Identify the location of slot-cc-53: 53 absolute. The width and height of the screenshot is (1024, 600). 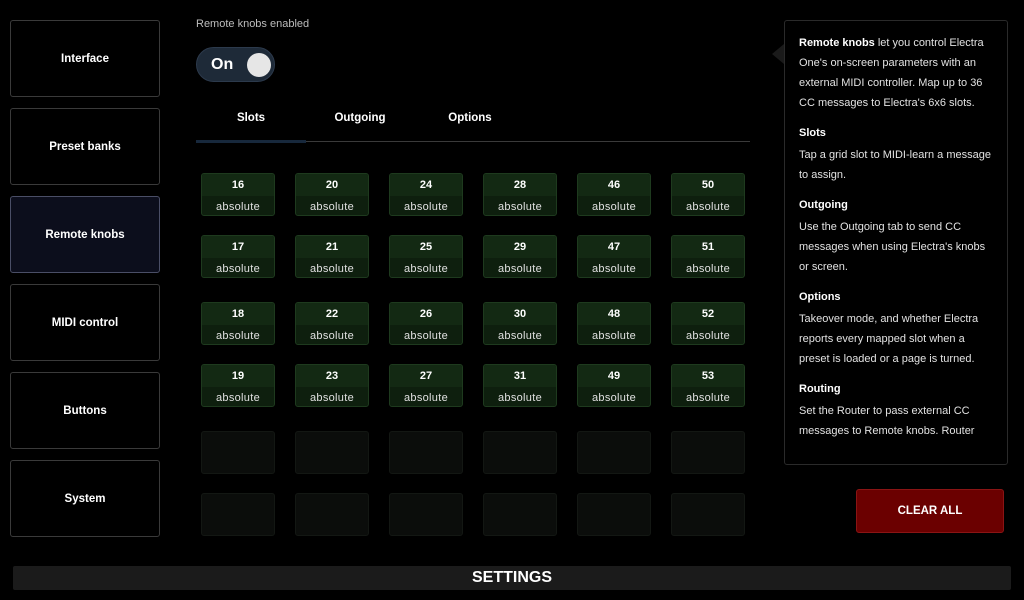
(708, 385).